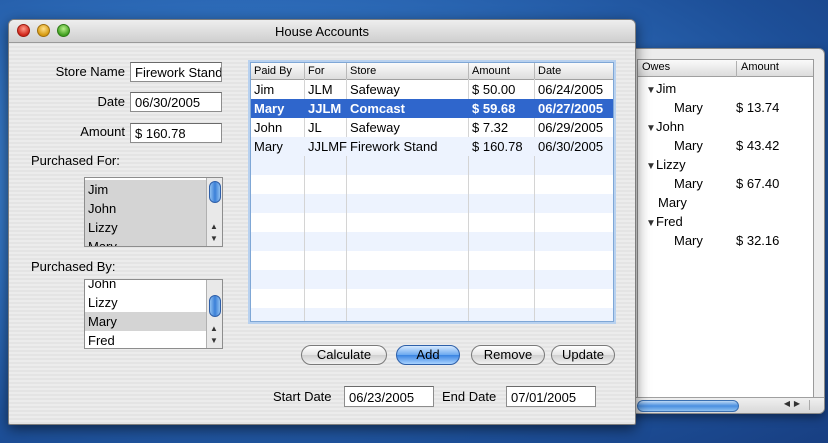 This screenshot has height=443, width=828. Describe the element at coordinates (377, 108) in the screenshot. I see `cell-store: Comcast` at that location.